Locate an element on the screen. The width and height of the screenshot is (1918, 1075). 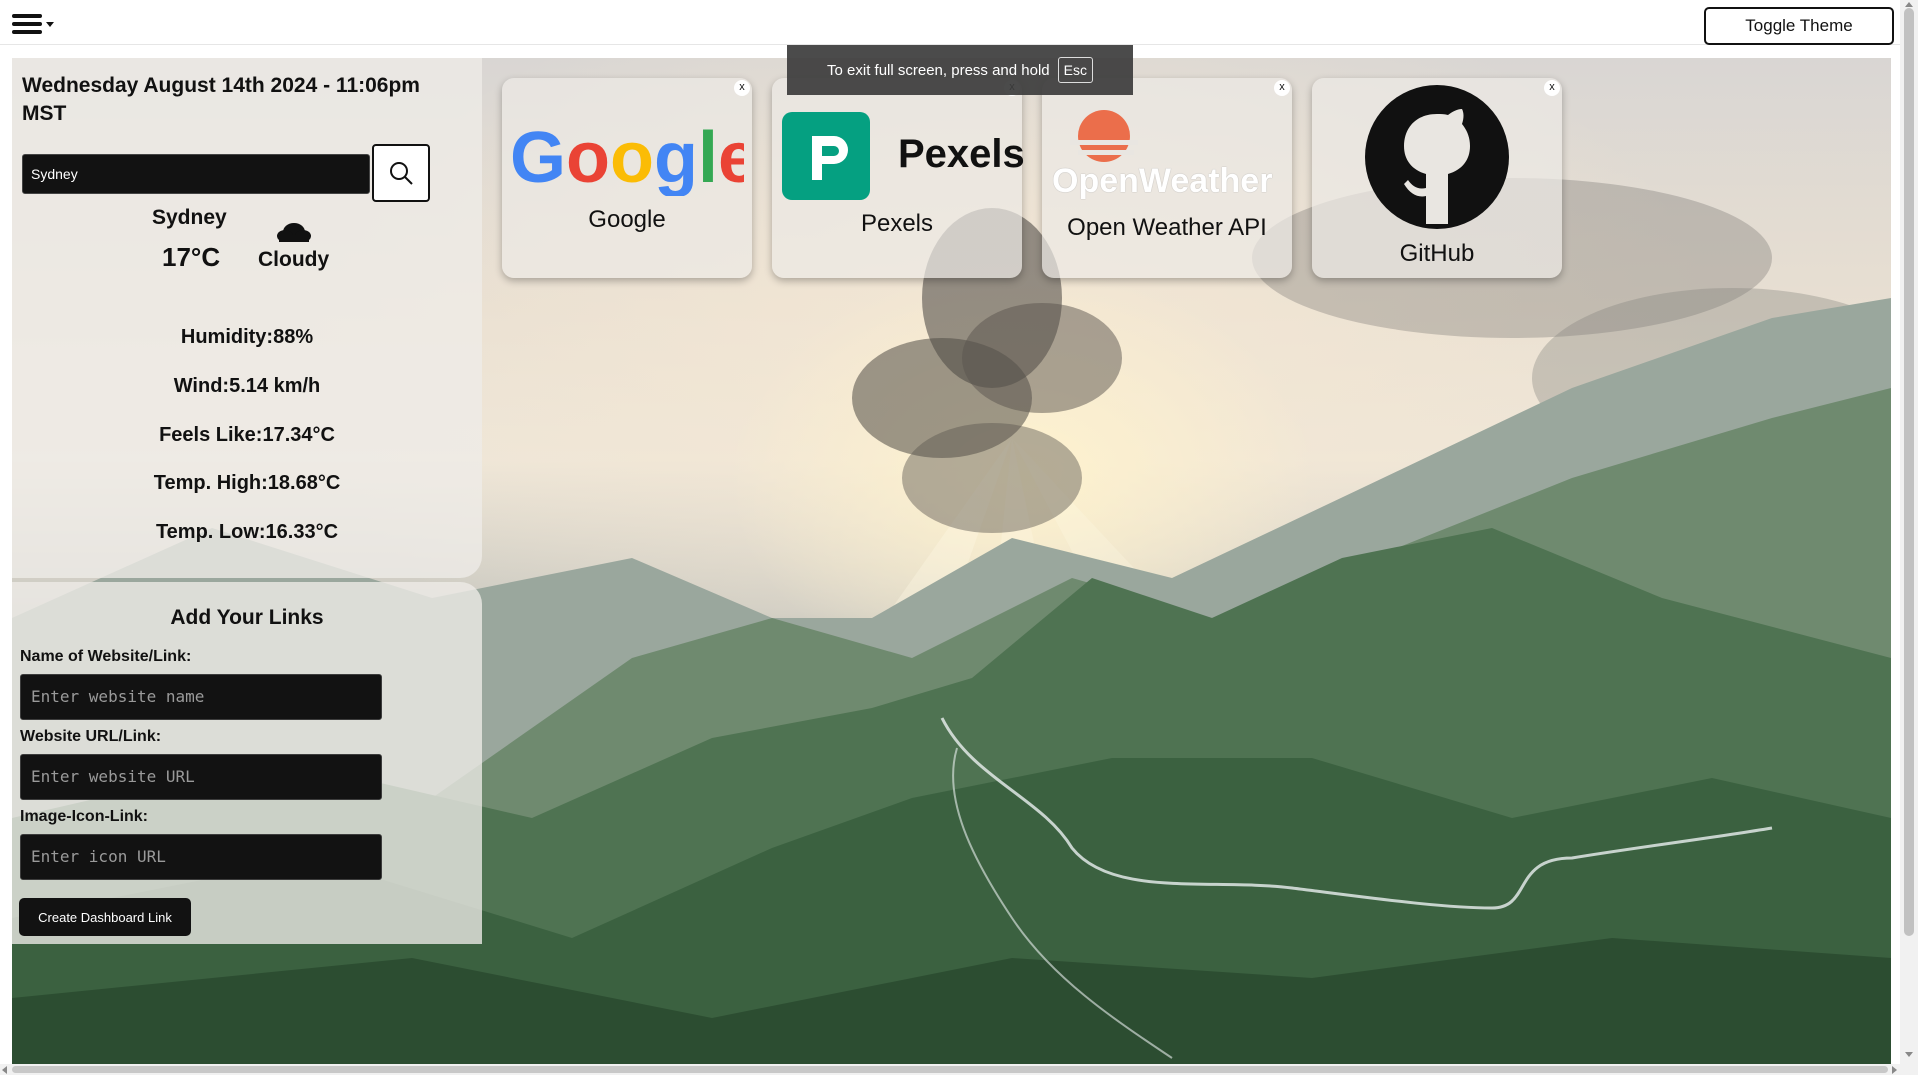
google-logo-icon: Google is located at coordinates (627, 157).